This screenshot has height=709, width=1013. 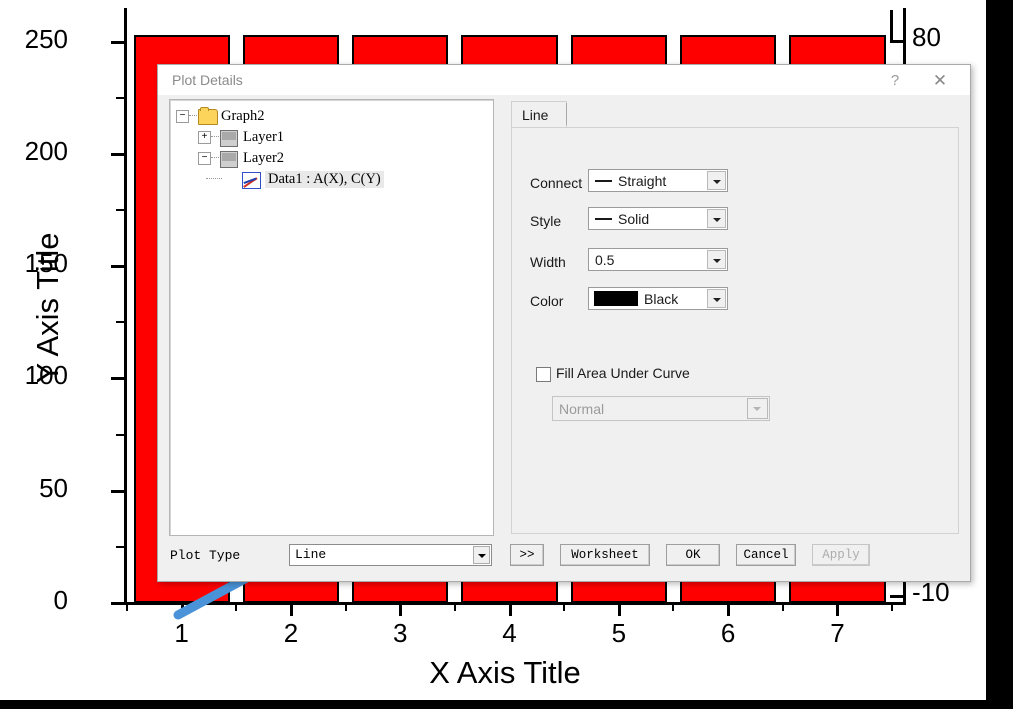 What do you see at coordinates (509, 633) in the screenshot?
I see `x-tick-label: 4` at bounding box center [509, 633].